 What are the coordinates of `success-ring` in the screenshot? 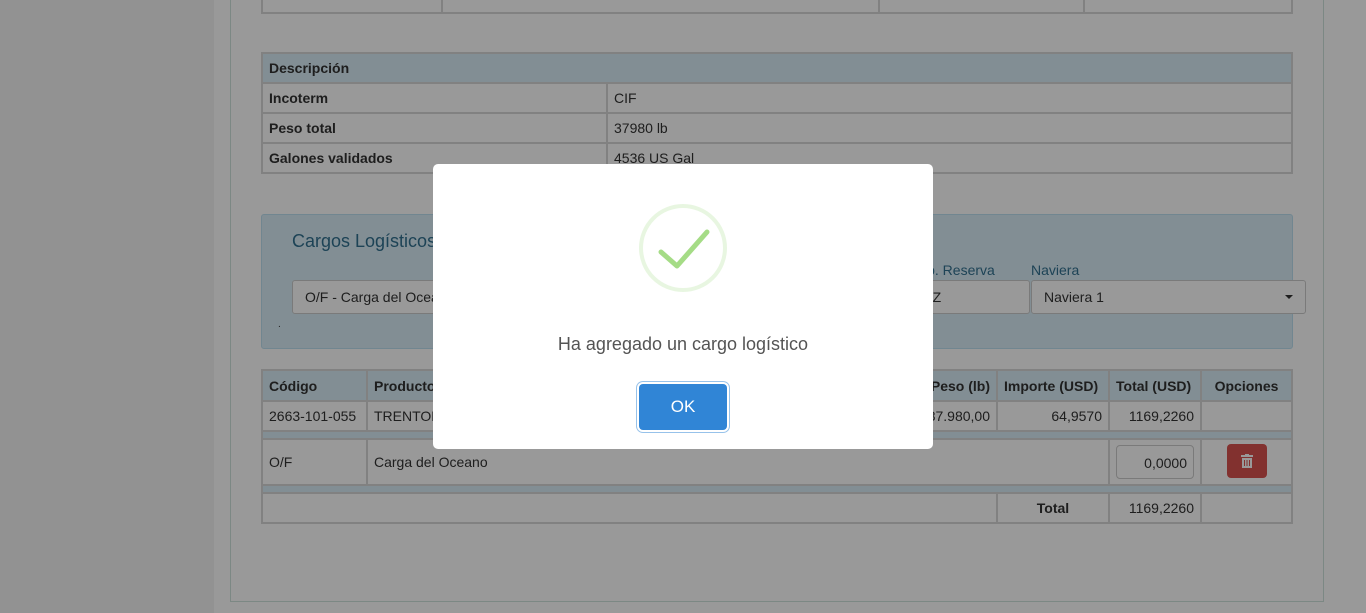 It's located at (683, 248).